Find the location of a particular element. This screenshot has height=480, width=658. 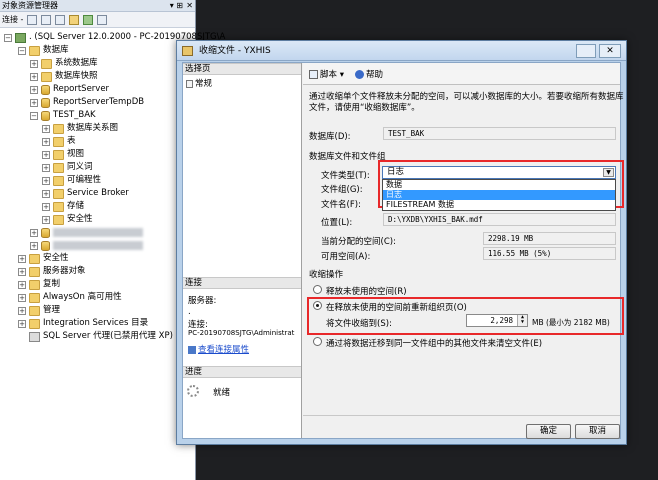

chevron-down-icon: ▼ is located at coordinates (608, 172).